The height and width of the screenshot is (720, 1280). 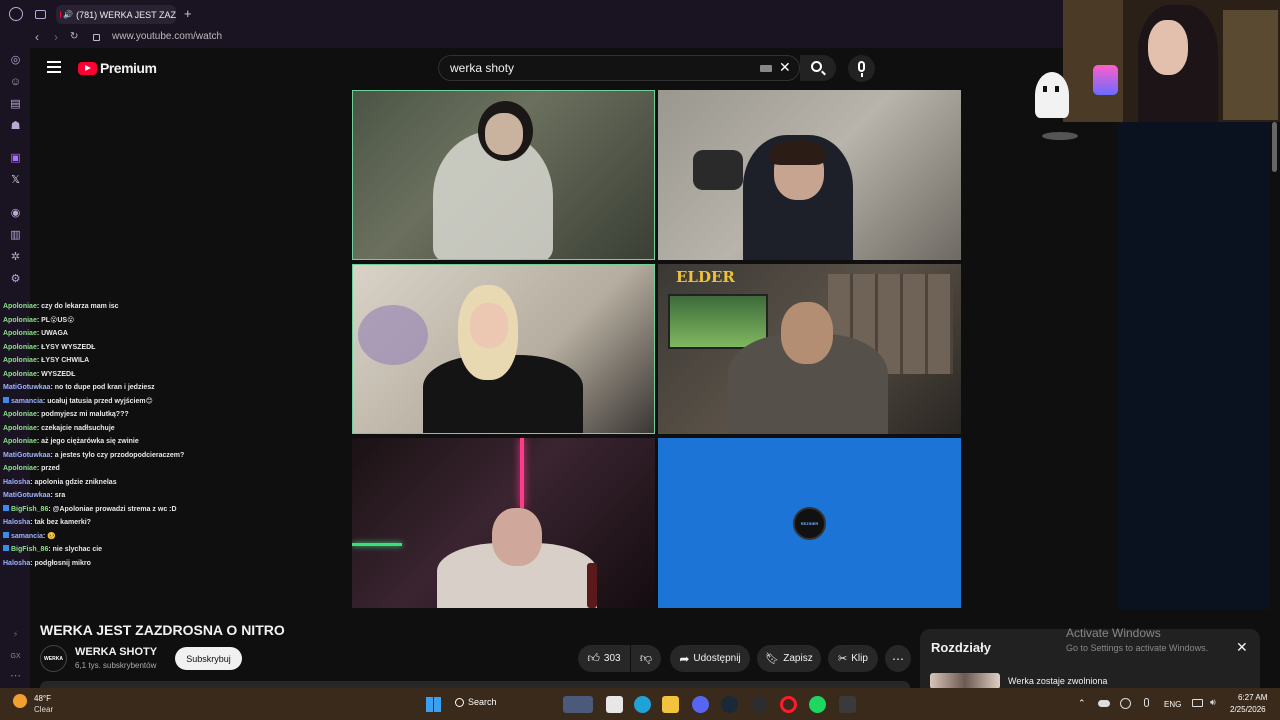 What do you see at coordinates (15, 676) in the screenshot?
I see `more-icon: ⋯` at bounding box center [15, 676].